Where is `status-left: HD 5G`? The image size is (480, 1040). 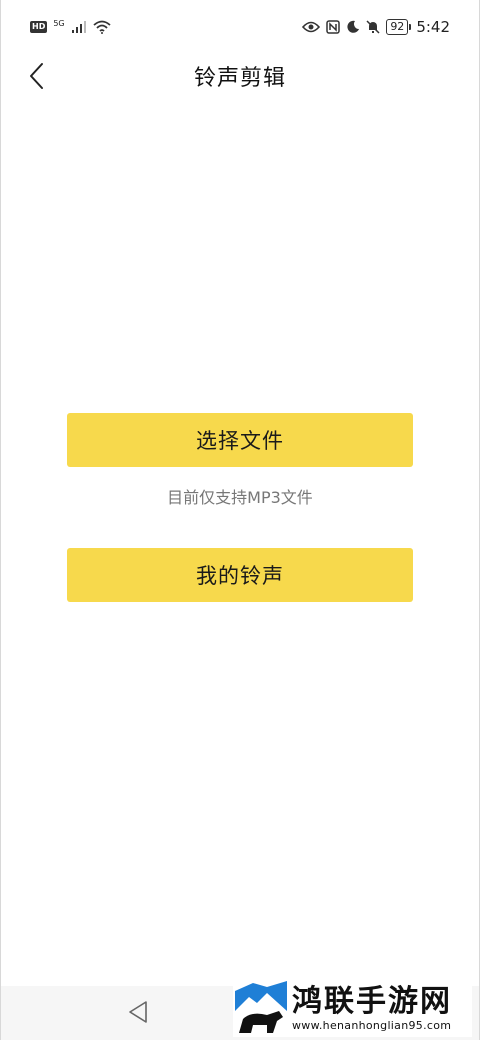 status-left: HD 5G is located at coordinates (70, 26).